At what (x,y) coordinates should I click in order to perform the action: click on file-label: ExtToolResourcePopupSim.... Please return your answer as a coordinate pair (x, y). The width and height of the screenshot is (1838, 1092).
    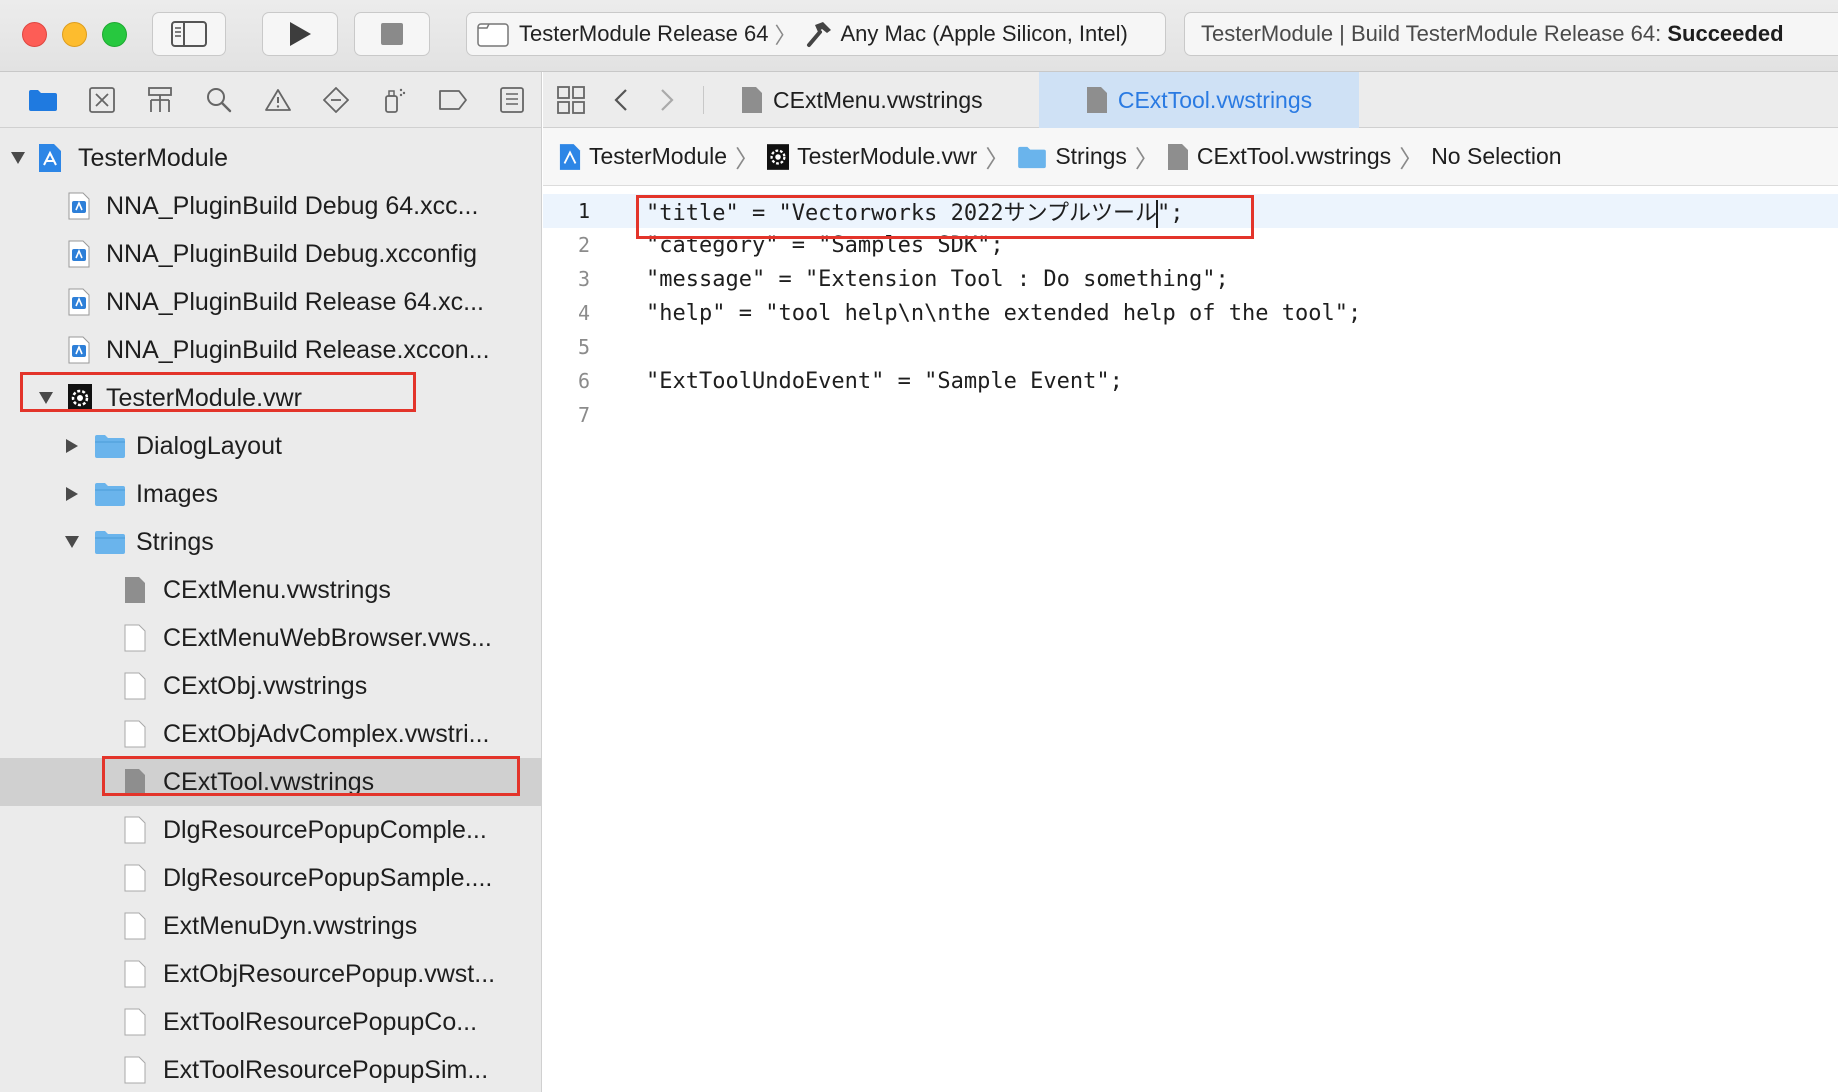
    Looking at the image, I should click on (326, 1069).